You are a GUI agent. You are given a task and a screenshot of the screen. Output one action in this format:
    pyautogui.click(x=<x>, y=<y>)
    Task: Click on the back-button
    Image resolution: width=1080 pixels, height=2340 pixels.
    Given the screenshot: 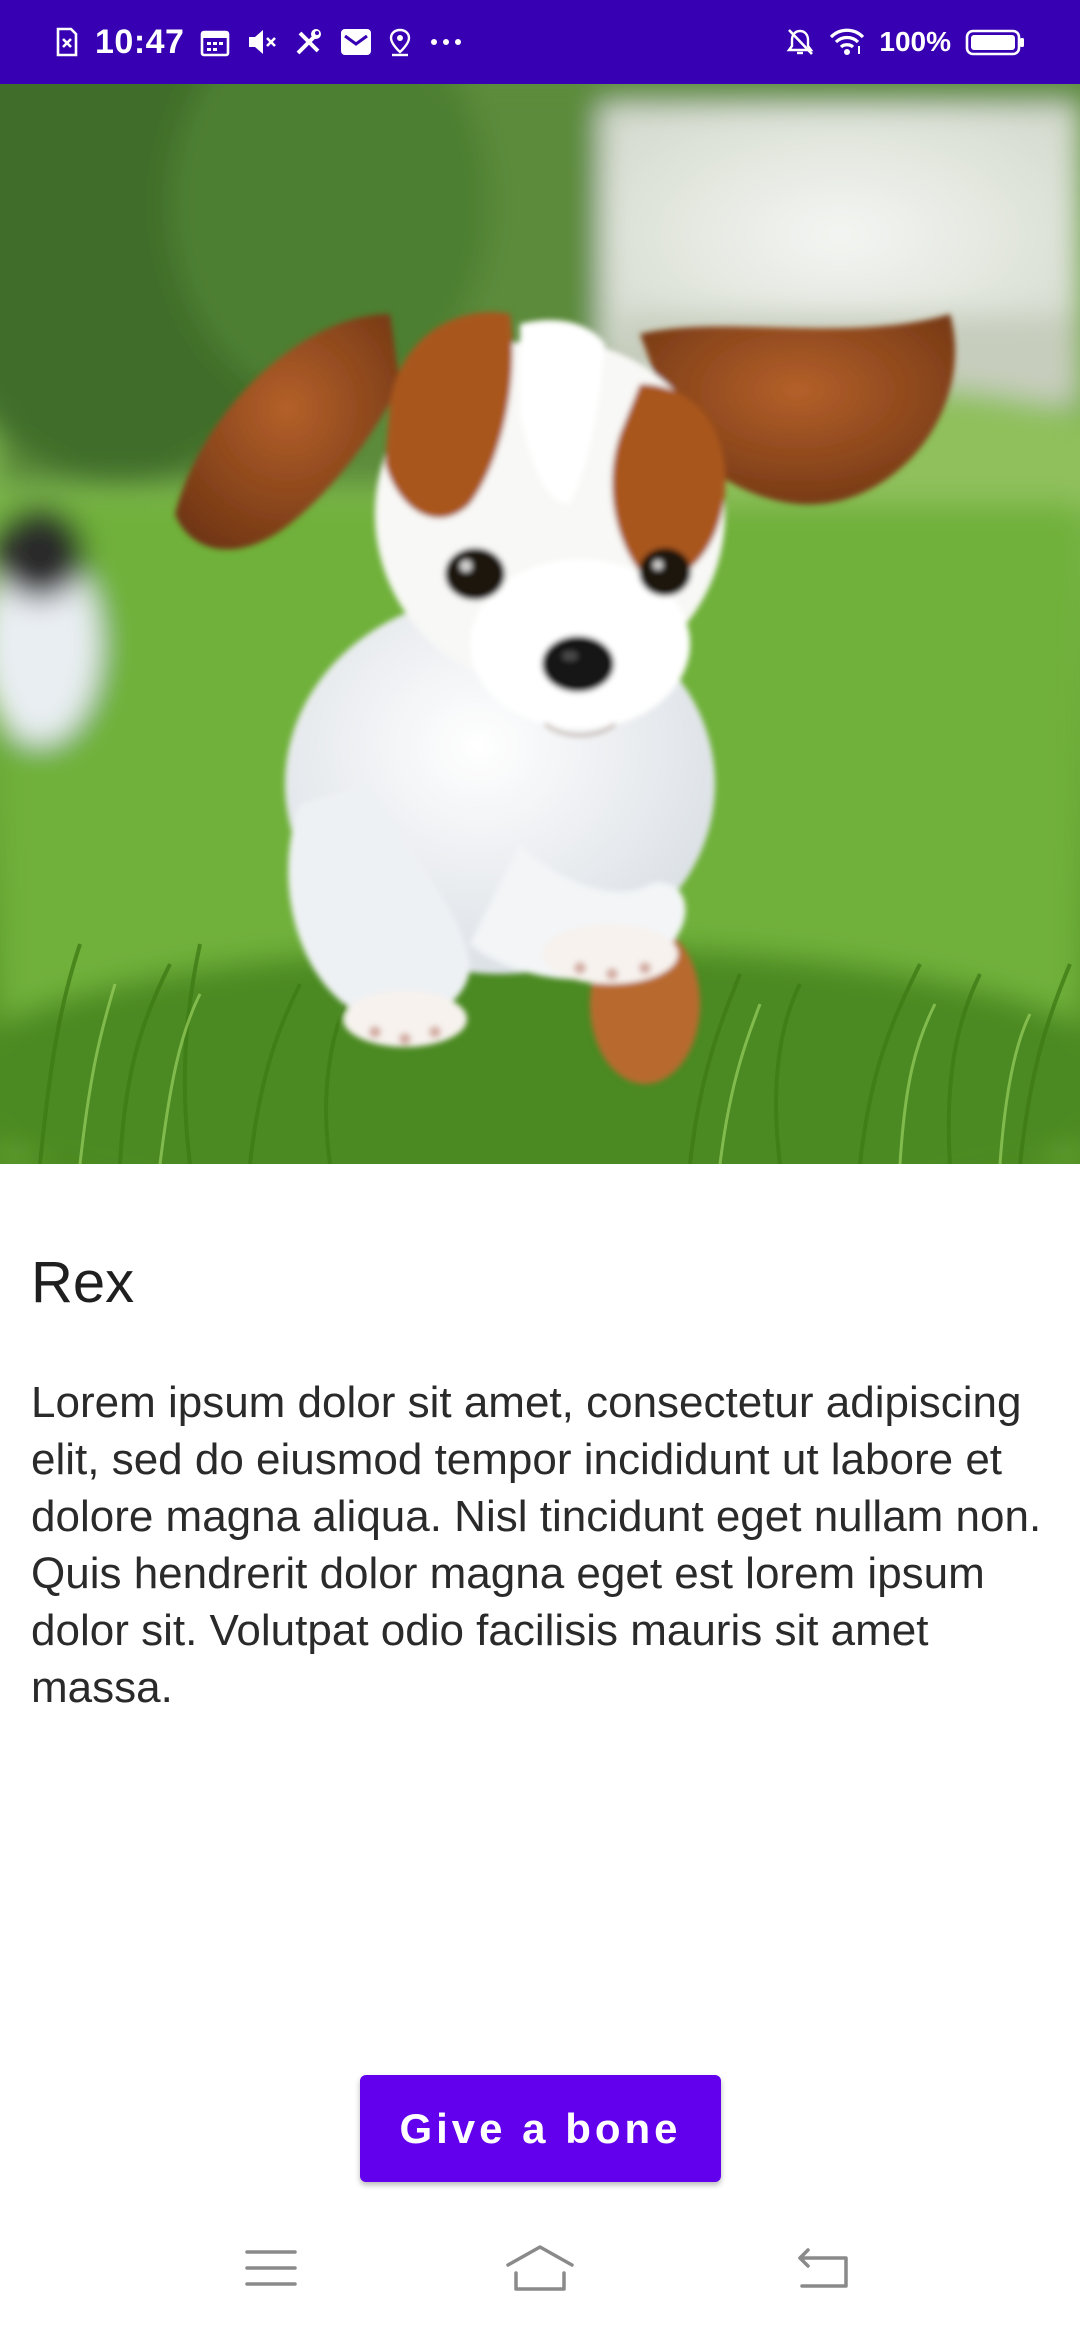 What is the action you would take?
    pyautogui.click(x=824, y=2270)
    